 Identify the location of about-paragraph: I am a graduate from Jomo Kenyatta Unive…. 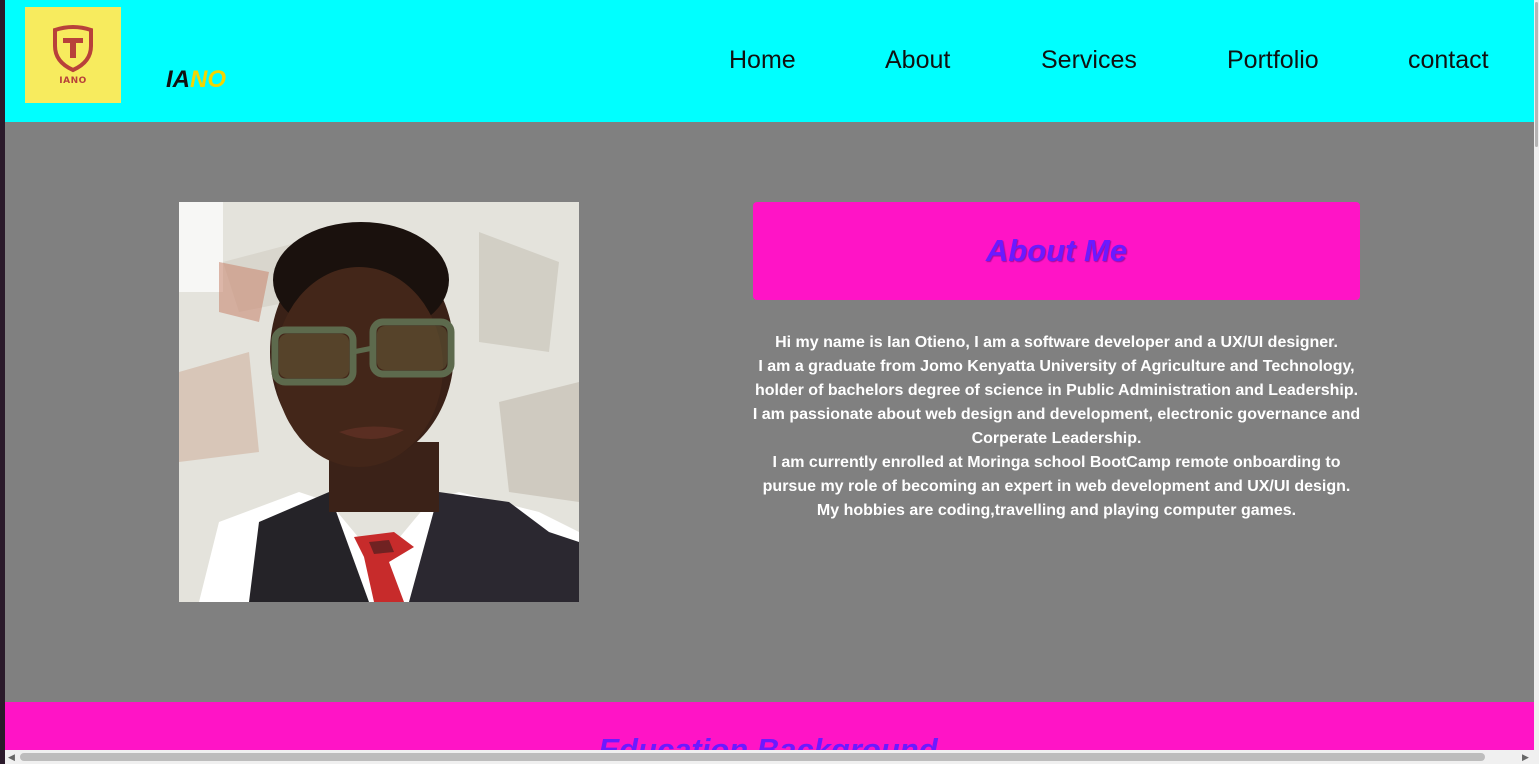
(1056, 378).